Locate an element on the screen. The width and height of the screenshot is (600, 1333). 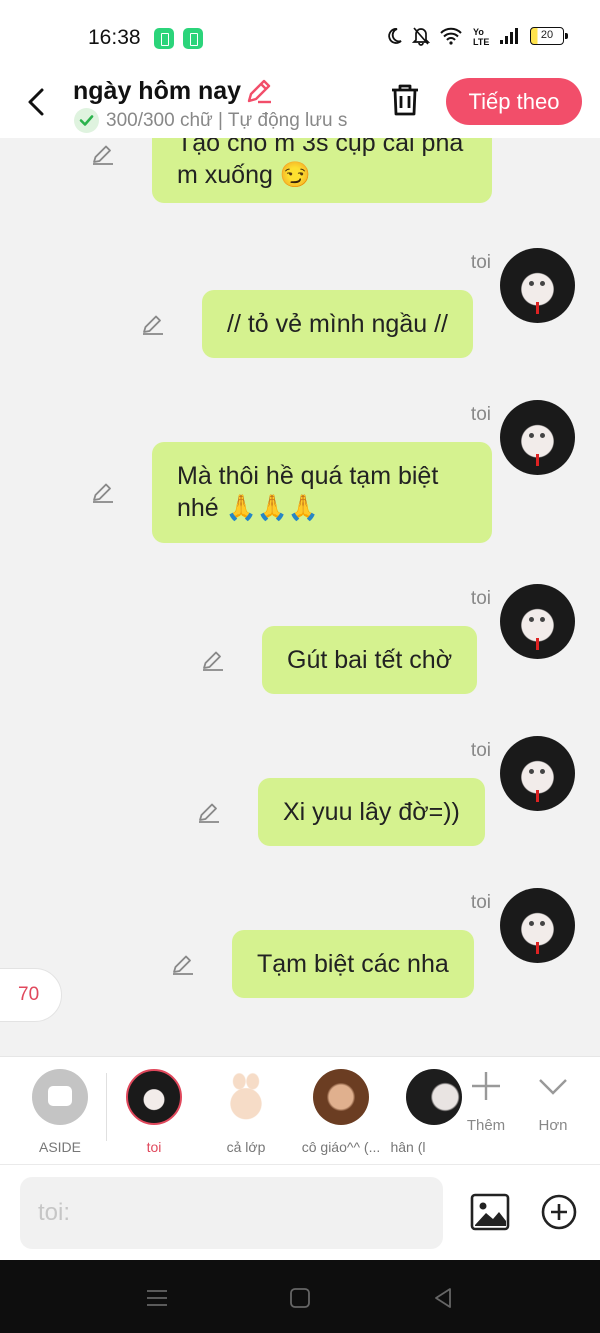
character-label: cả lớp is located at coordinates (246, 1147).